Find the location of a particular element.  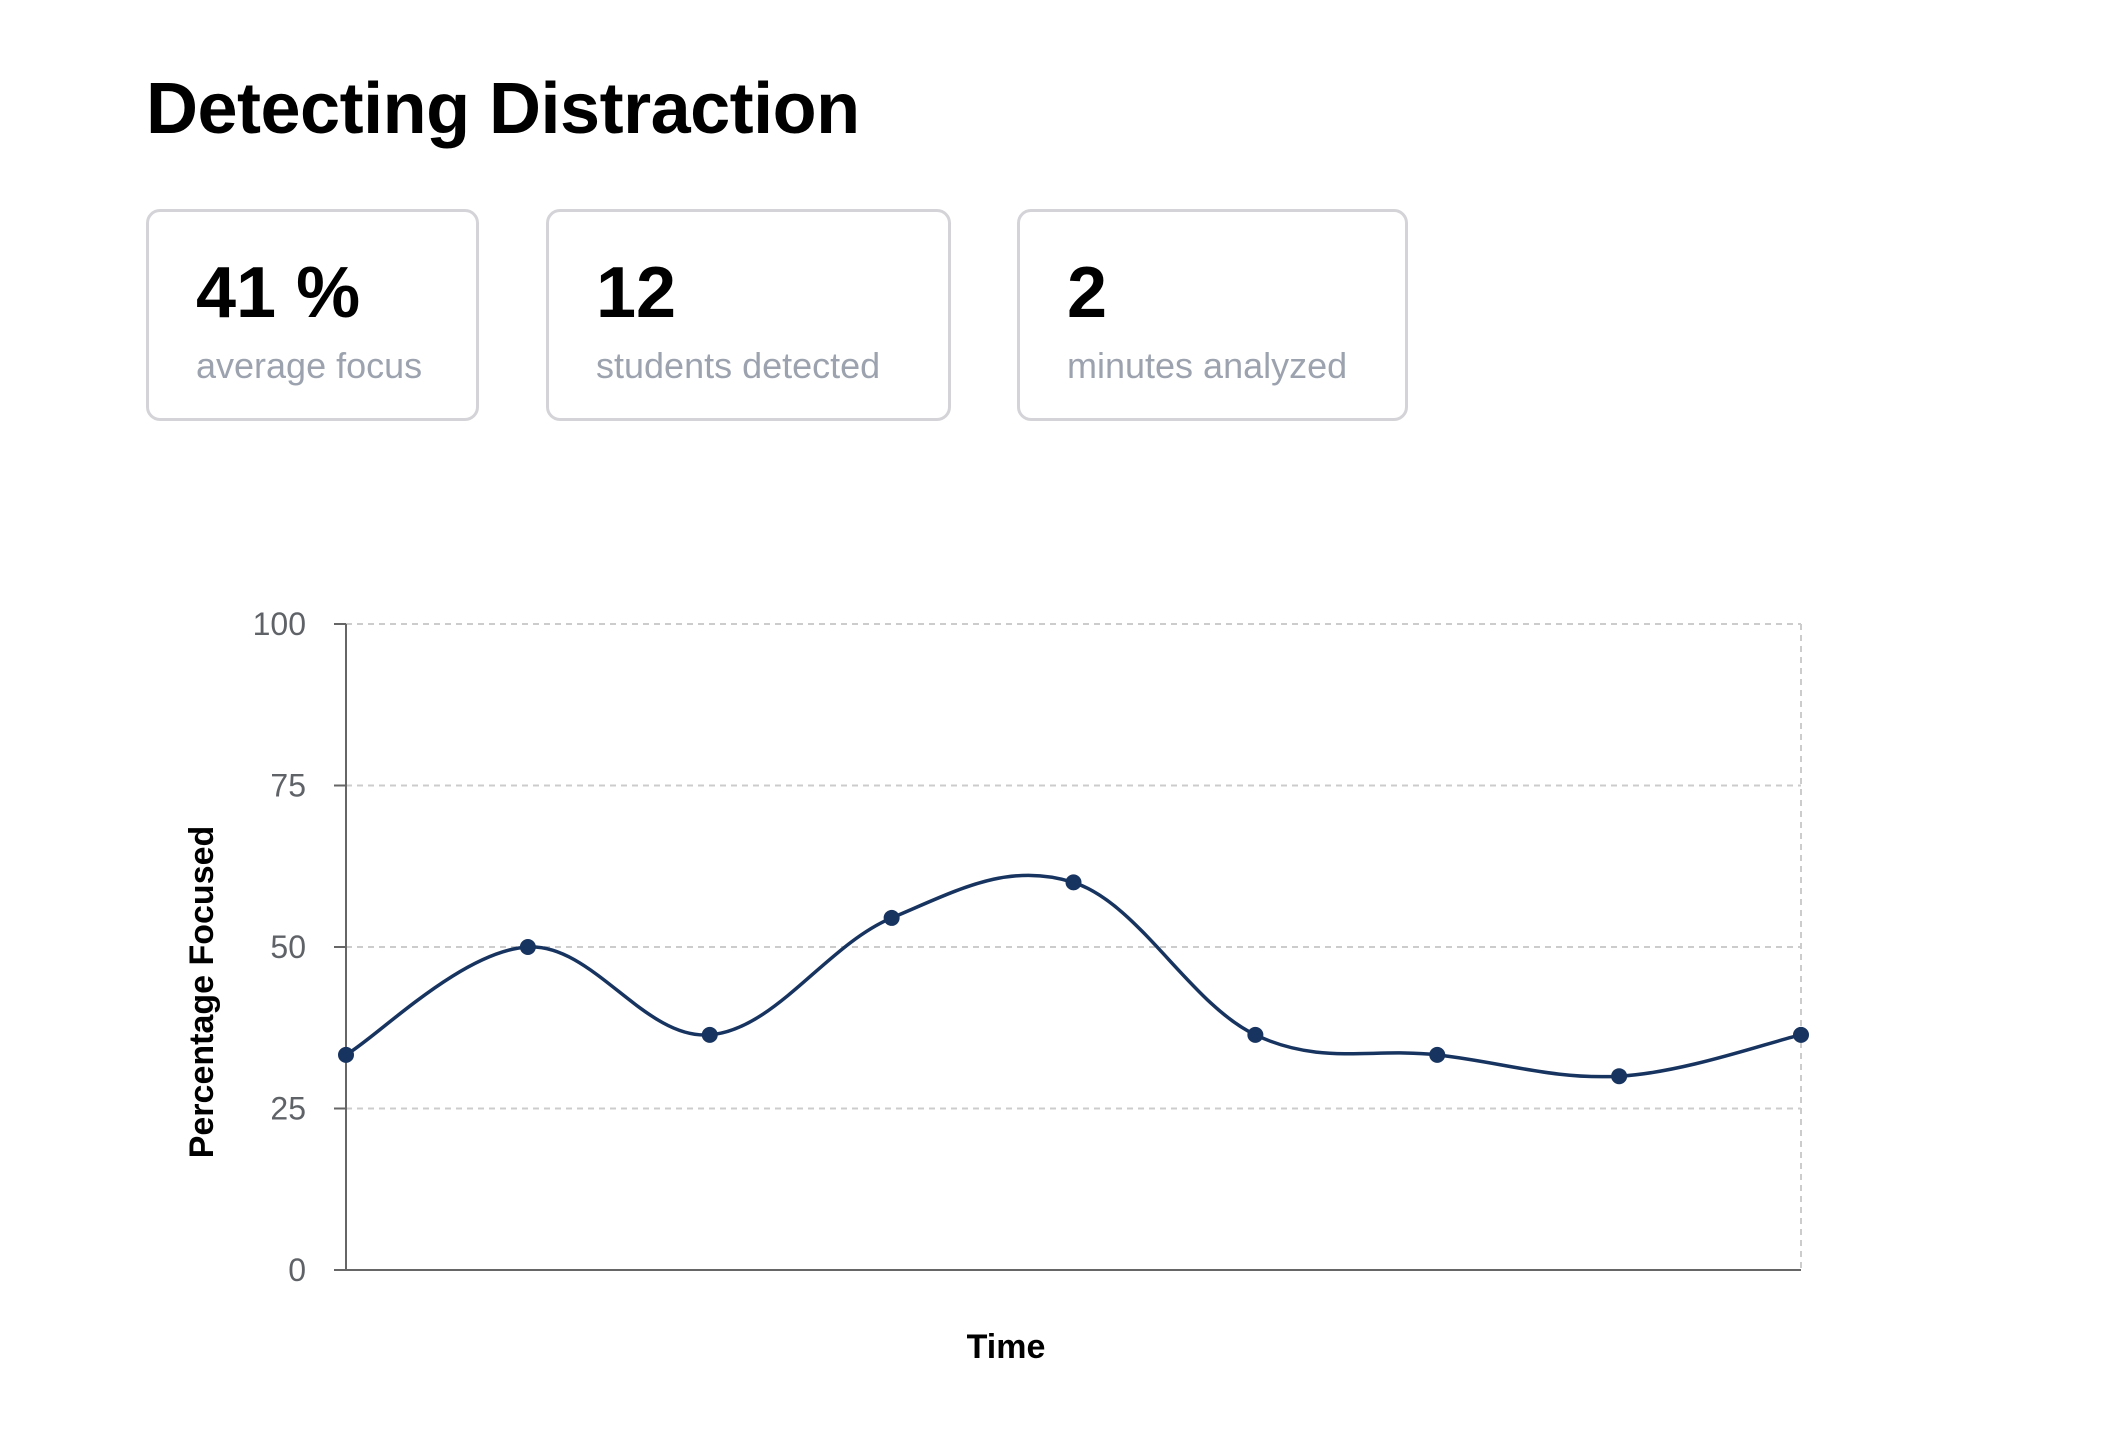

y-tick-labels: 0 25 50 75 100 is located at coordinates (279, 947).